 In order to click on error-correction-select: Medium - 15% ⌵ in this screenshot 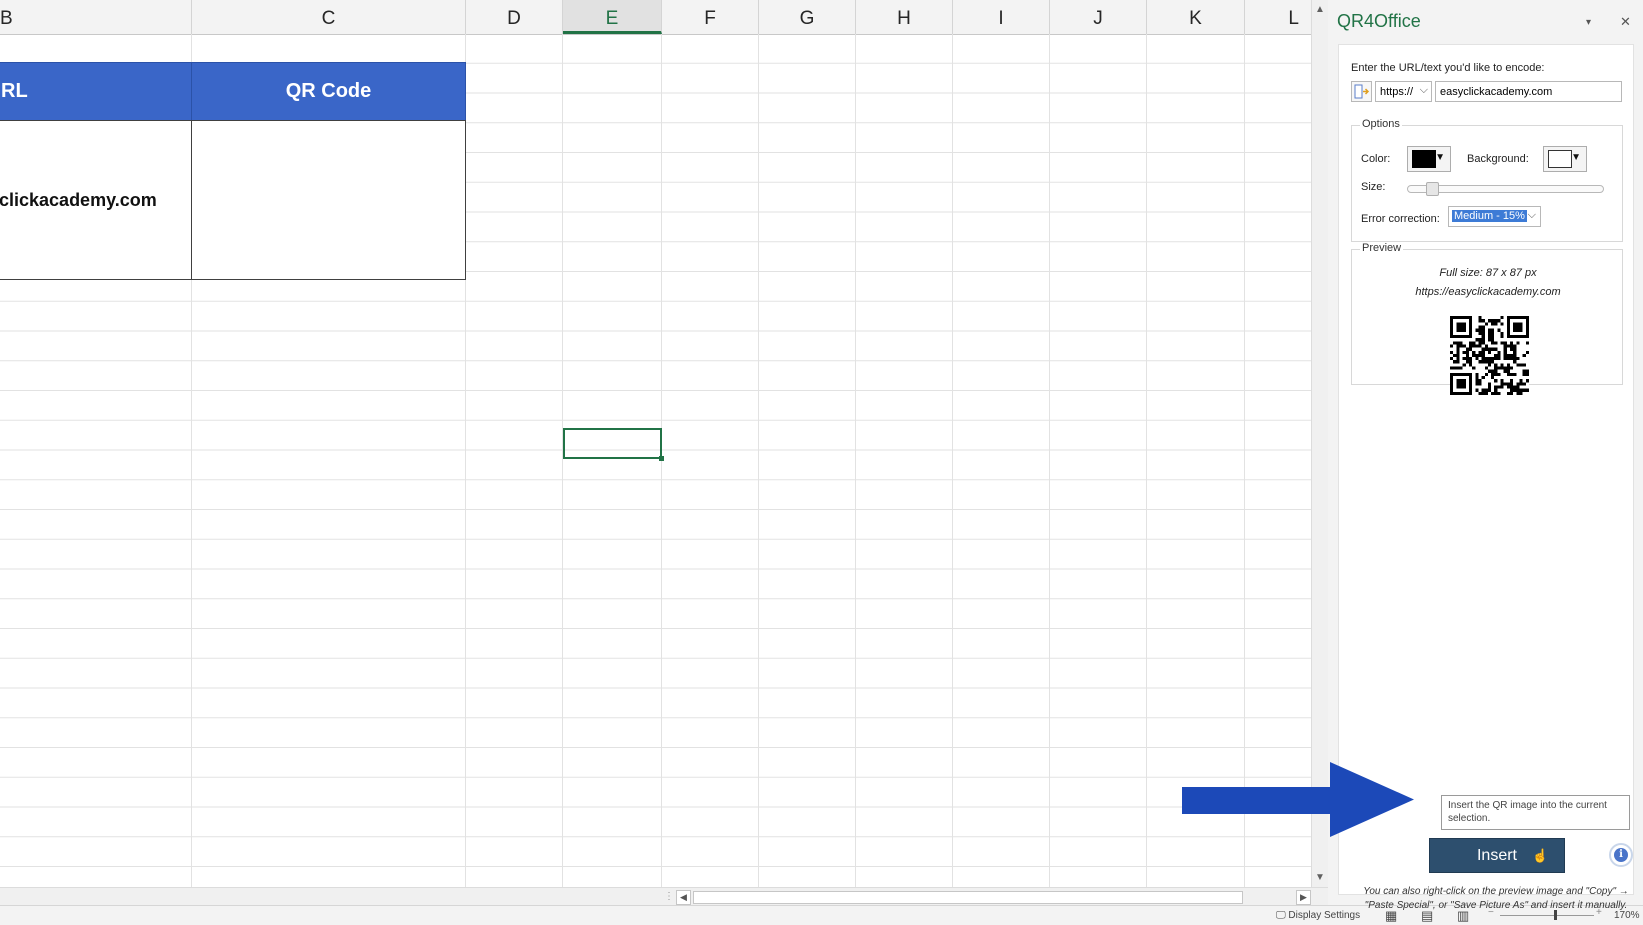, I will do `click(1494, 216)`.